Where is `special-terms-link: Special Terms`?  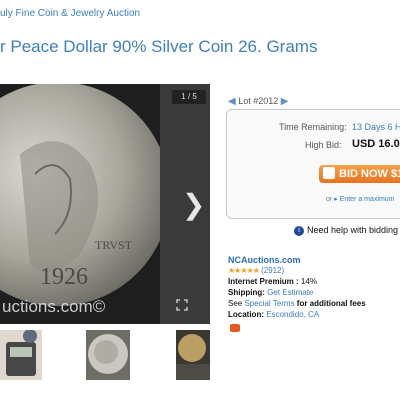
special-terms-link: Special Terms is located at coordinates (269, 303).